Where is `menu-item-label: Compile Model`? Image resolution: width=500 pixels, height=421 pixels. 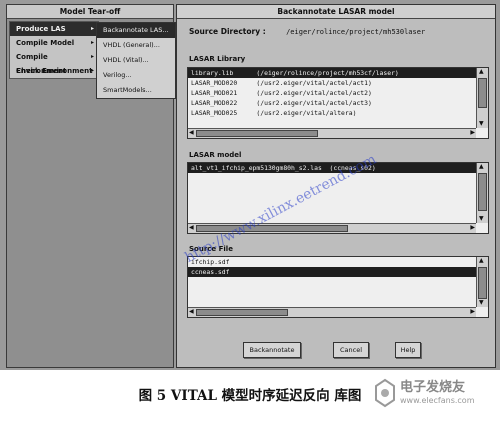
menu-item-label: Compile Model is located at coordinates (45, 43).